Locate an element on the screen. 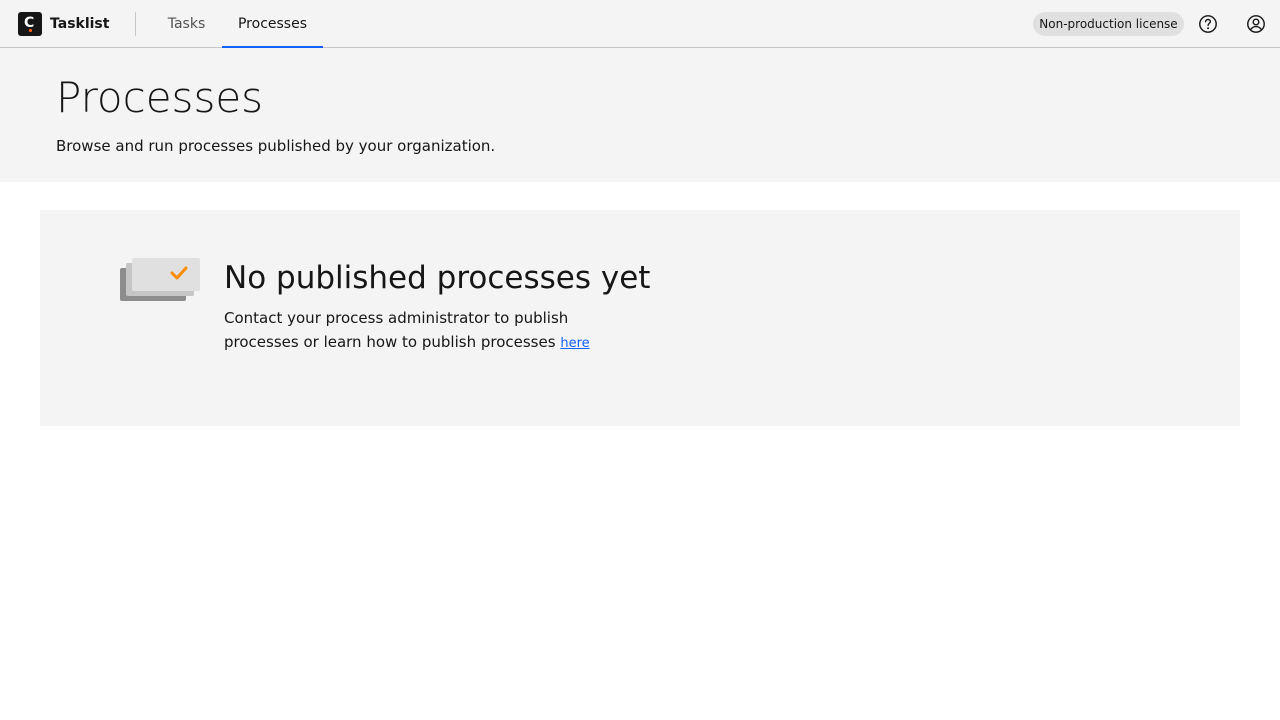  camunda-logo-icon: C is located at coordinates (30, 24).